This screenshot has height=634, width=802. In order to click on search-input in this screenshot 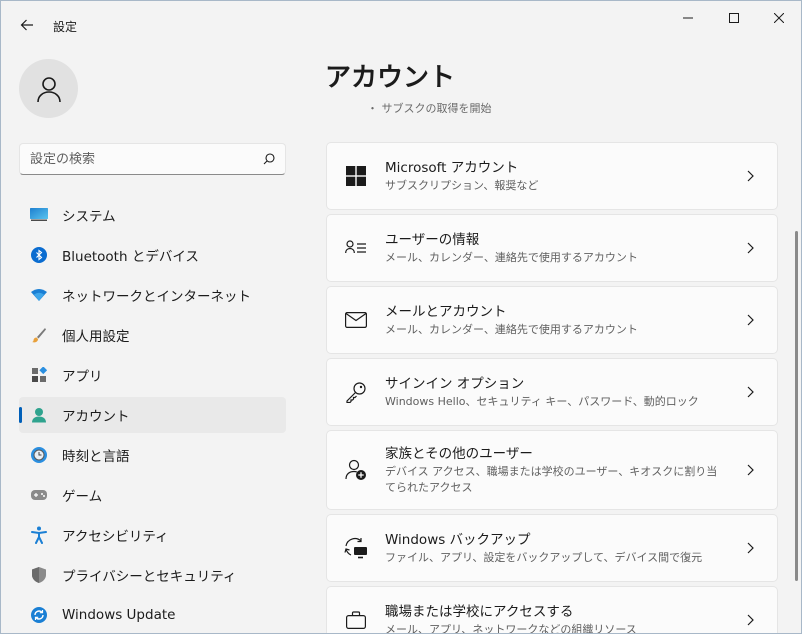, I will do `click(146, 159)`.